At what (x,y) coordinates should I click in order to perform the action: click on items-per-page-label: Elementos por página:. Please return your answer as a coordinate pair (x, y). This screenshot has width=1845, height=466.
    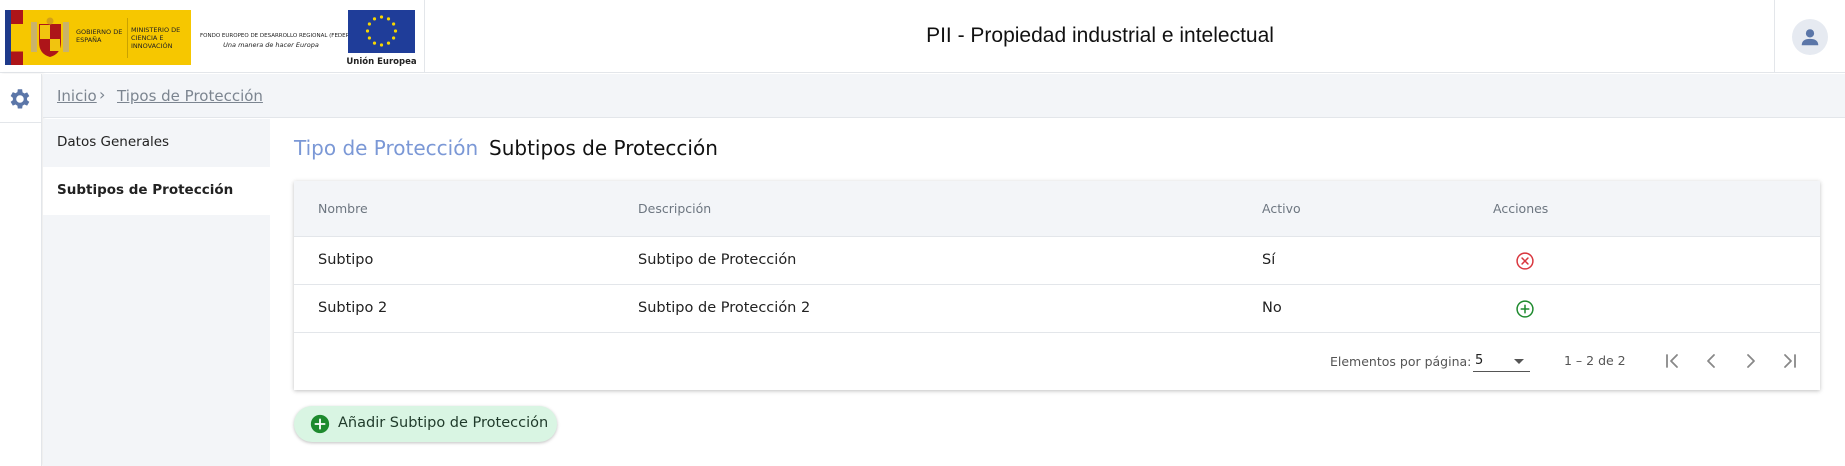
    Looking at the image, I should click on (1401, 361).